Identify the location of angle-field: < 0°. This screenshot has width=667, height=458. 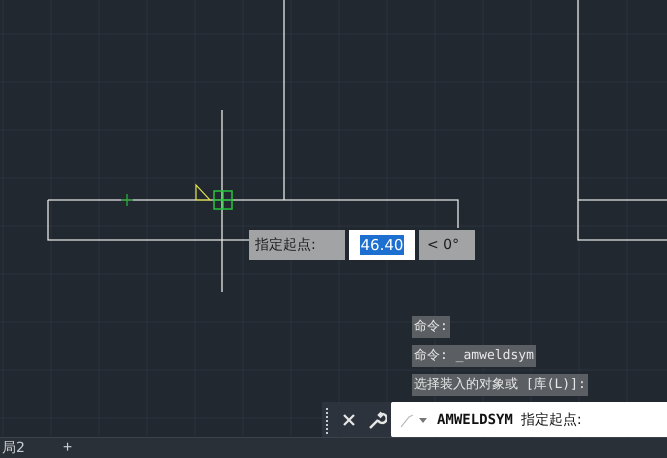
(447, 245).